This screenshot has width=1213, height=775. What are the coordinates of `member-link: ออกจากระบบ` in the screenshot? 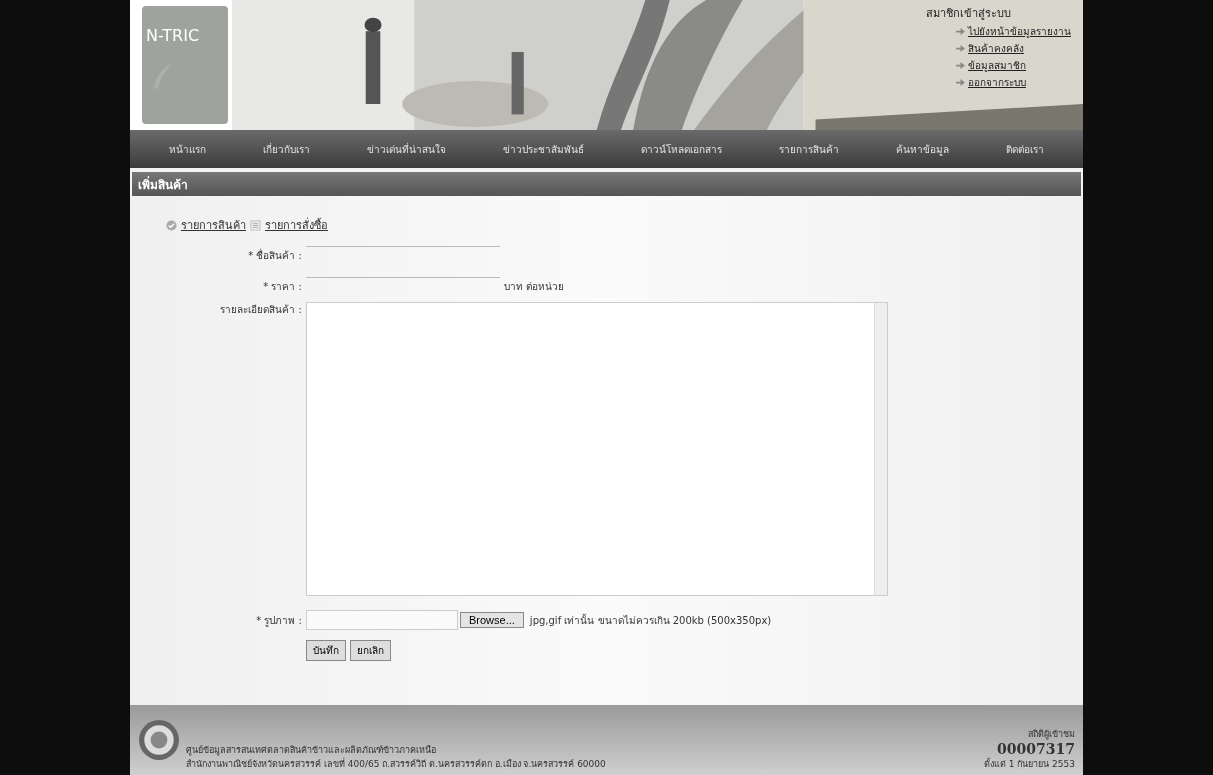 It's located at (1013, 82).